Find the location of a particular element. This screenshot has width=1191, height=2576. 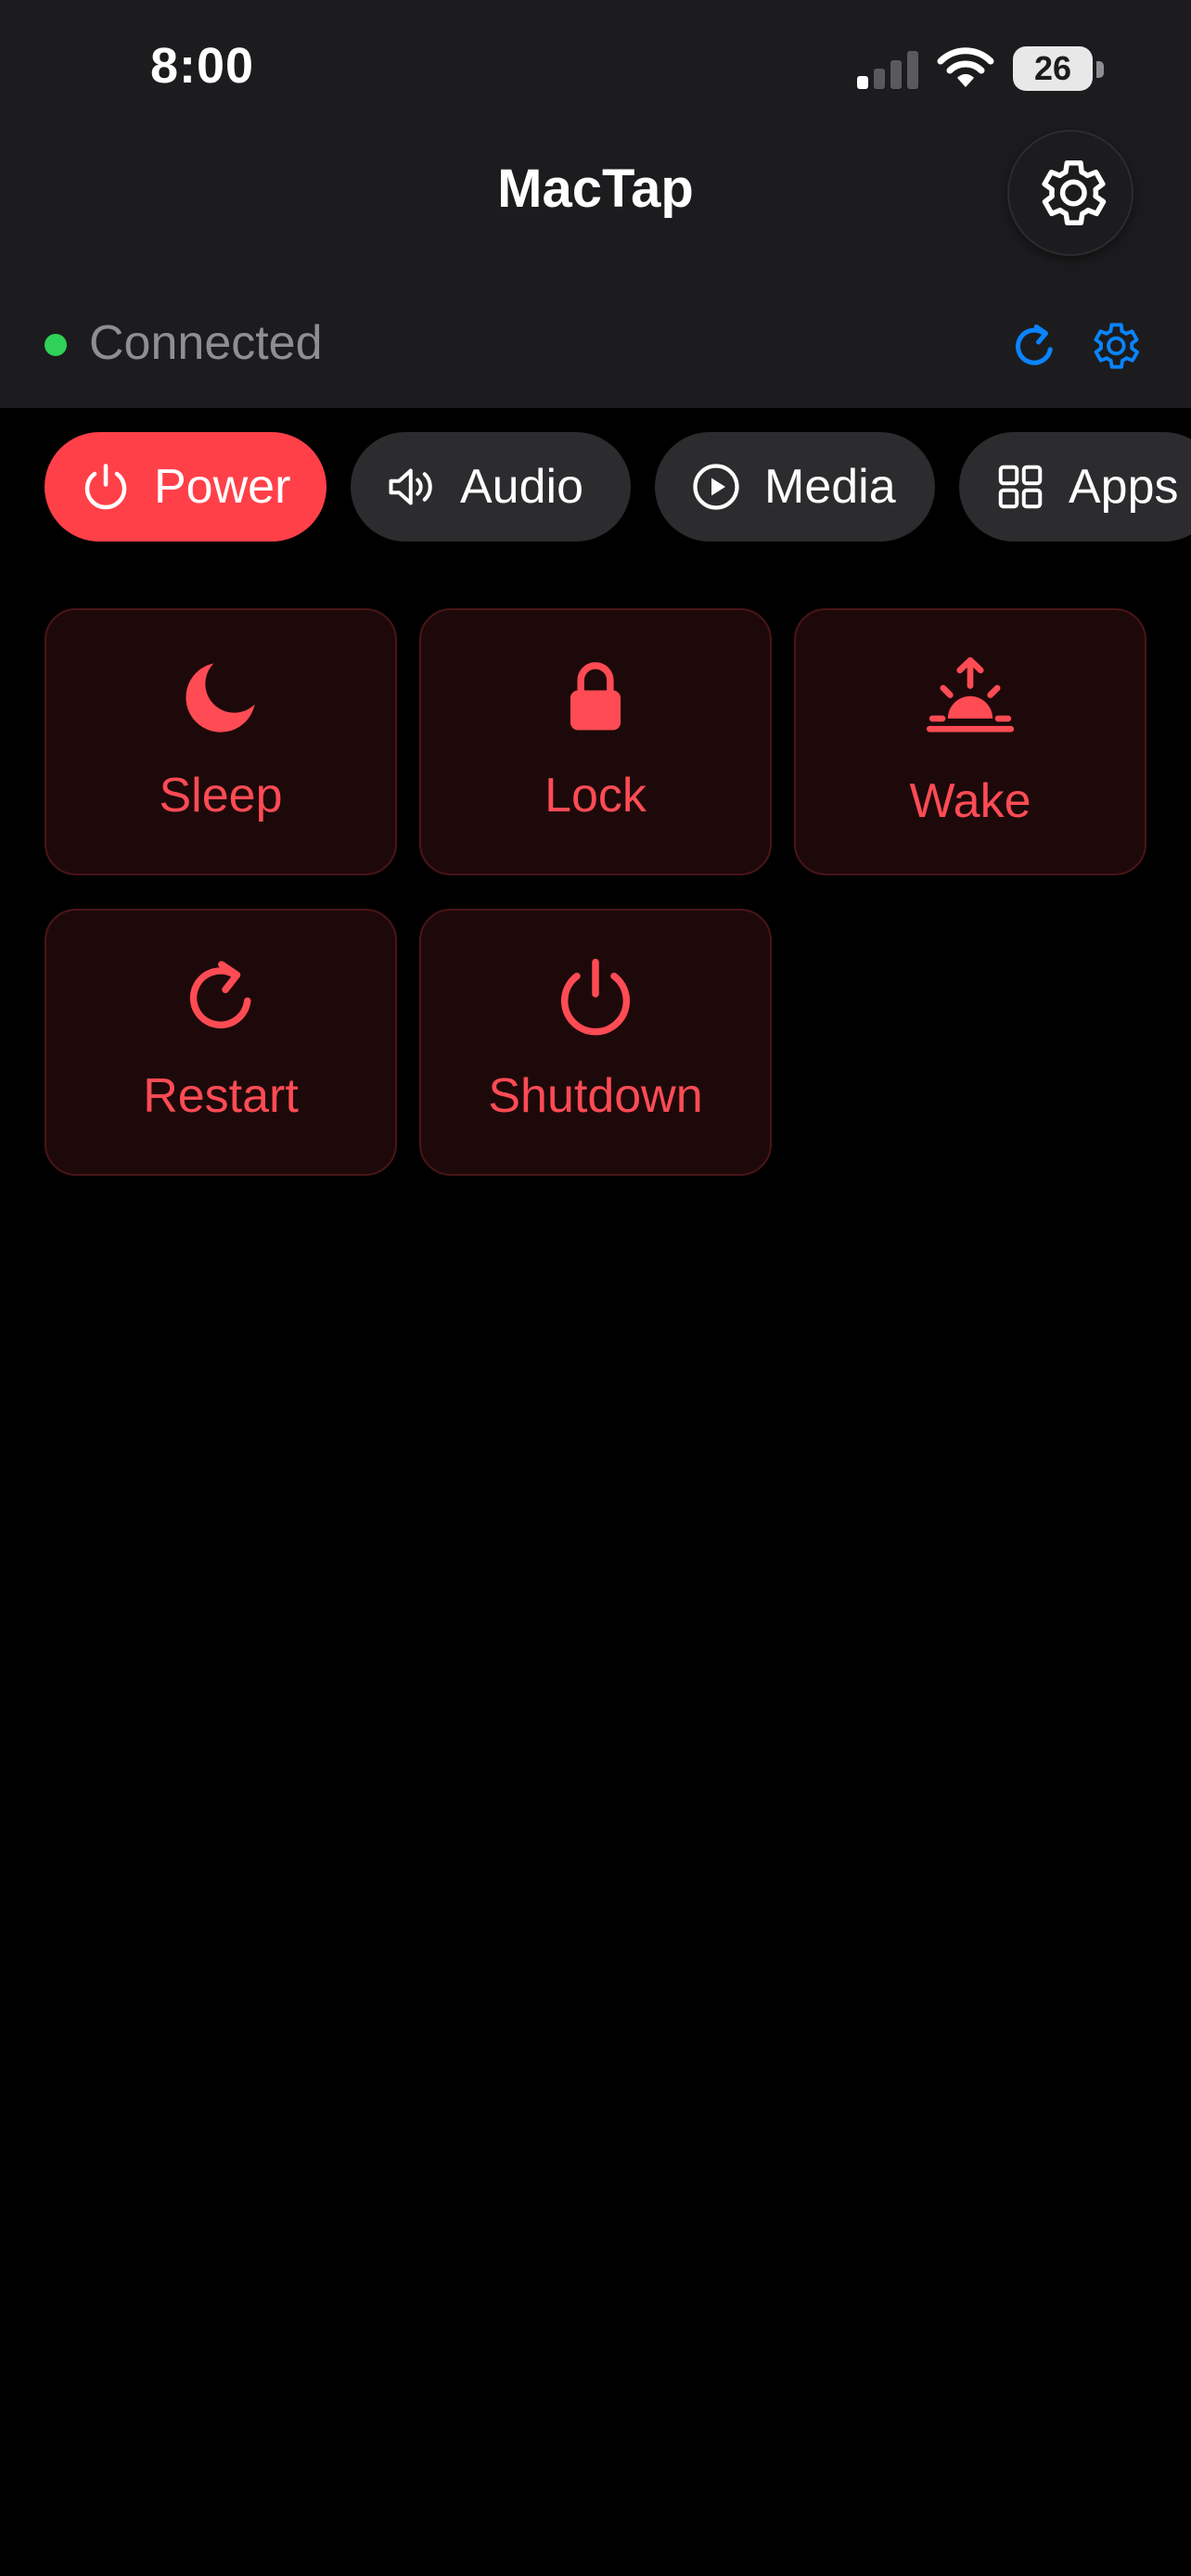

shutdown-label: Shutdown is located at coordinates (595, 1096).